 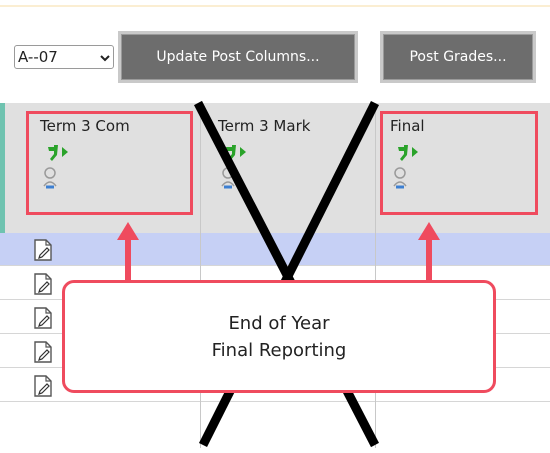 What do you see at coordinates (264, 126) in the screenshot?
I see `column-header-term3-mark: Term 3 Mark` at bounding box center [264, 126].